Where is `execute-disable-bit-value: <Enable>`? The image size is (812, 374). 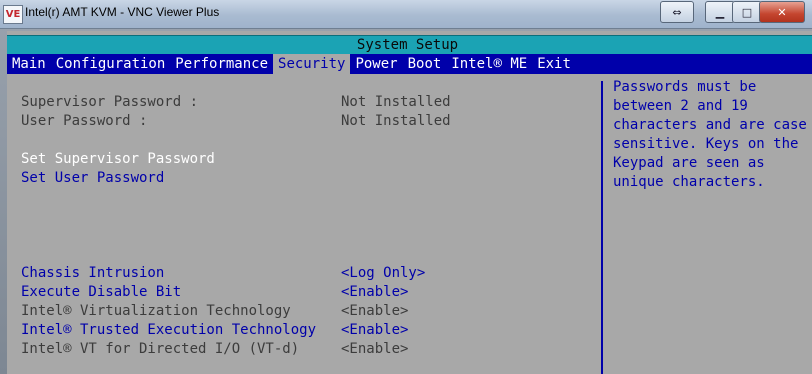
execute-disable-bit-value: <Enable> is located at coordinates (374, 292).